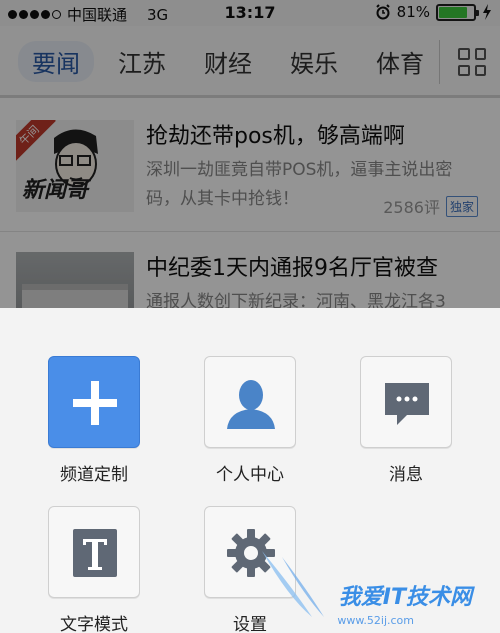  What do you see at coordinates (406, 475) in the screenshot?
I see `messages-label: 消息` at bounding box center [406, 475].